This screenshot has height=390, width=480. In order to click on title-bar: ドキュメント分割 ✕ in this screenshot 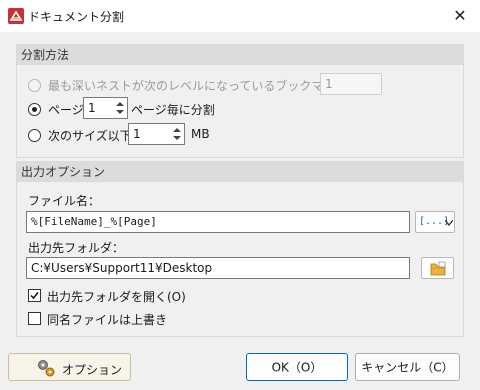, I will do `click(240, 16)`.